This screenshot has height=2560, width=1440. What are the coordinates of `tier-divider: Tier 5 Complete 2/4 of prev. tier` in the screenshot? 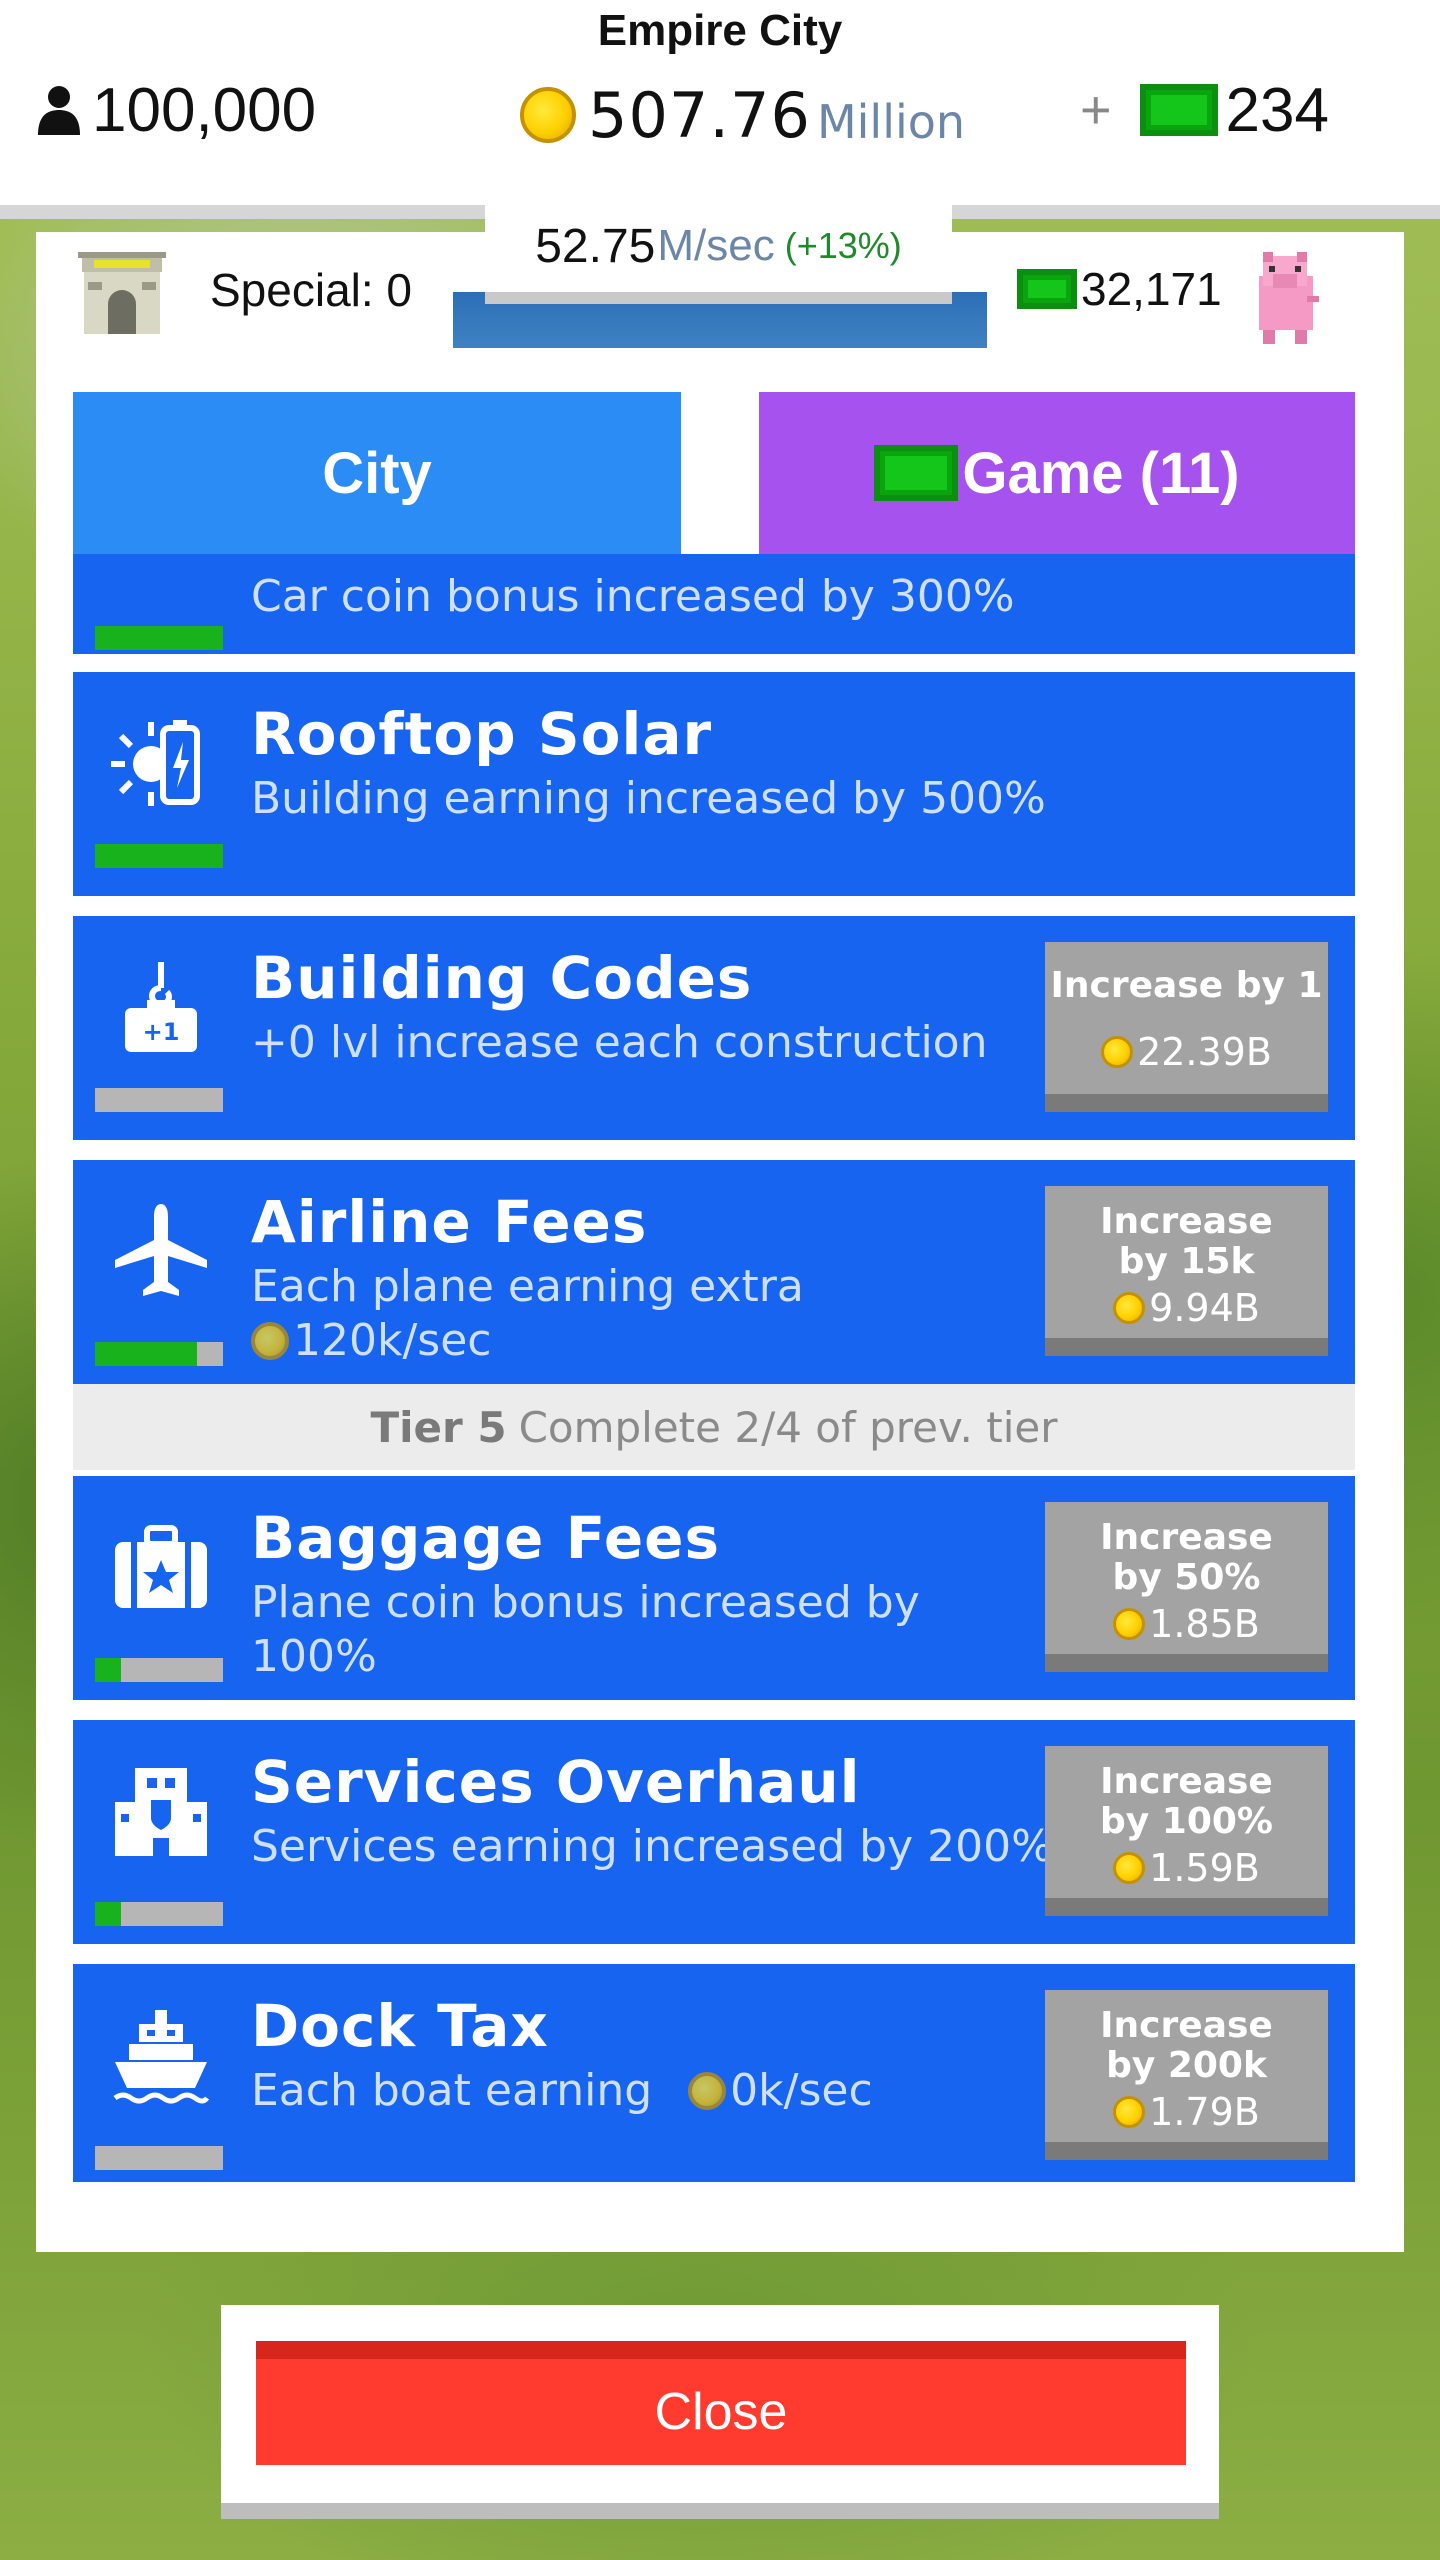 It's located at (714, 1427).